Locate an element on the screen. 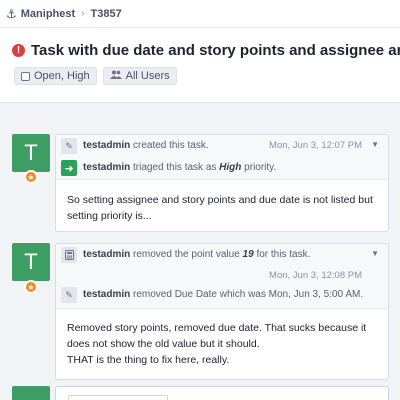 This screenshot has width=400, height=400. arrow-right-icon: ➜ is located at coordinates (69, 168).